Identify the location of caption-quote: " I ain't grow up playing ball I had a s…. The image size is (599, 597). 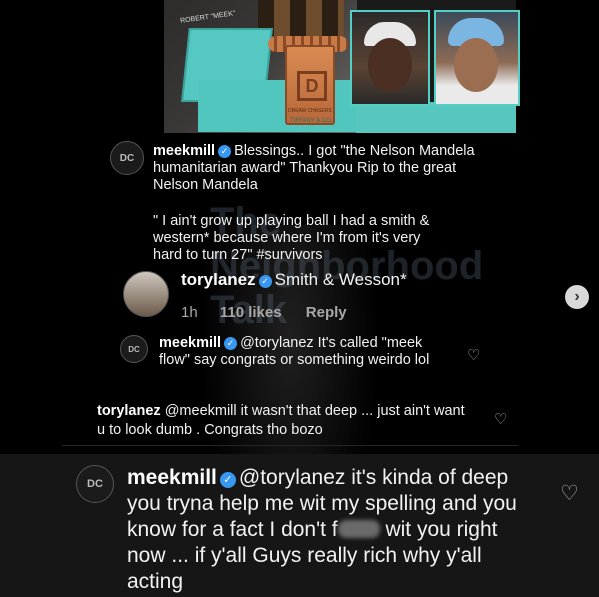
(291, 238).